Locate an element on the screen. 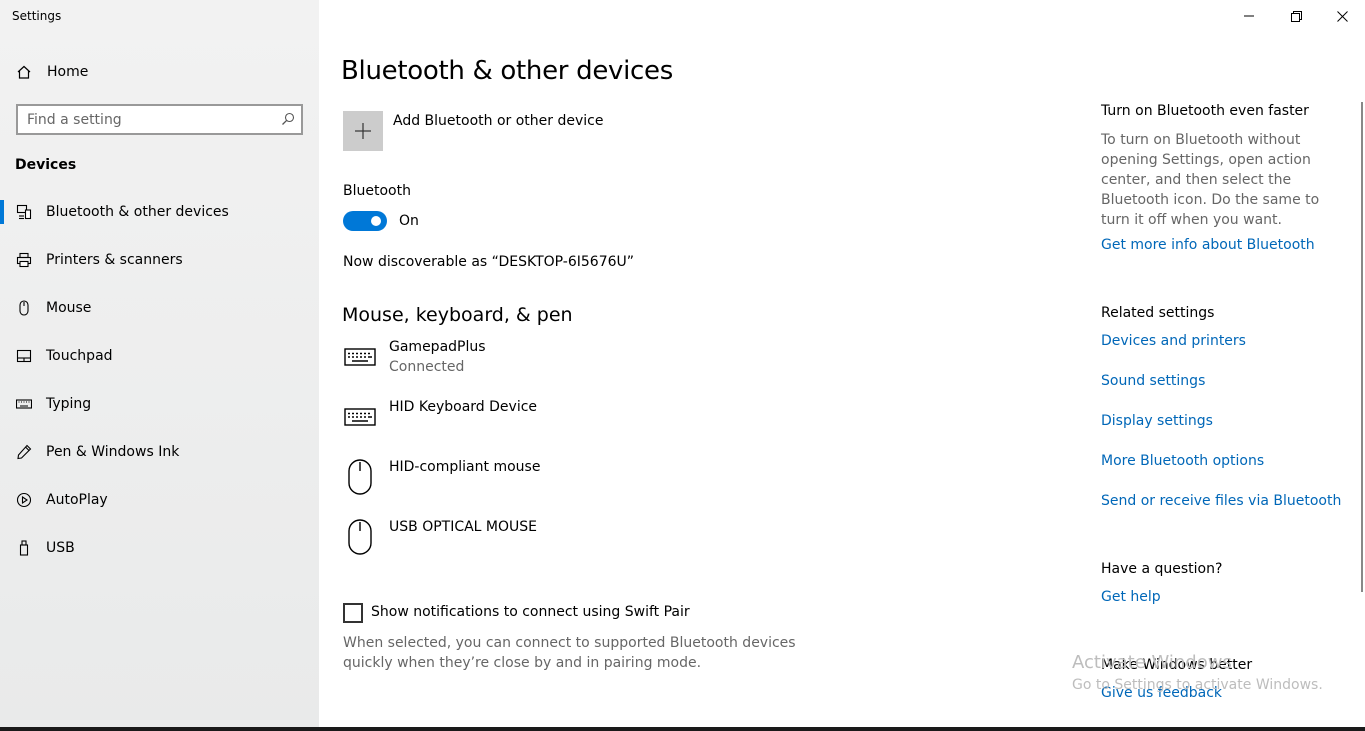  sidebar-item-printers: Printers & scanners is located at coordinates (159, 260).